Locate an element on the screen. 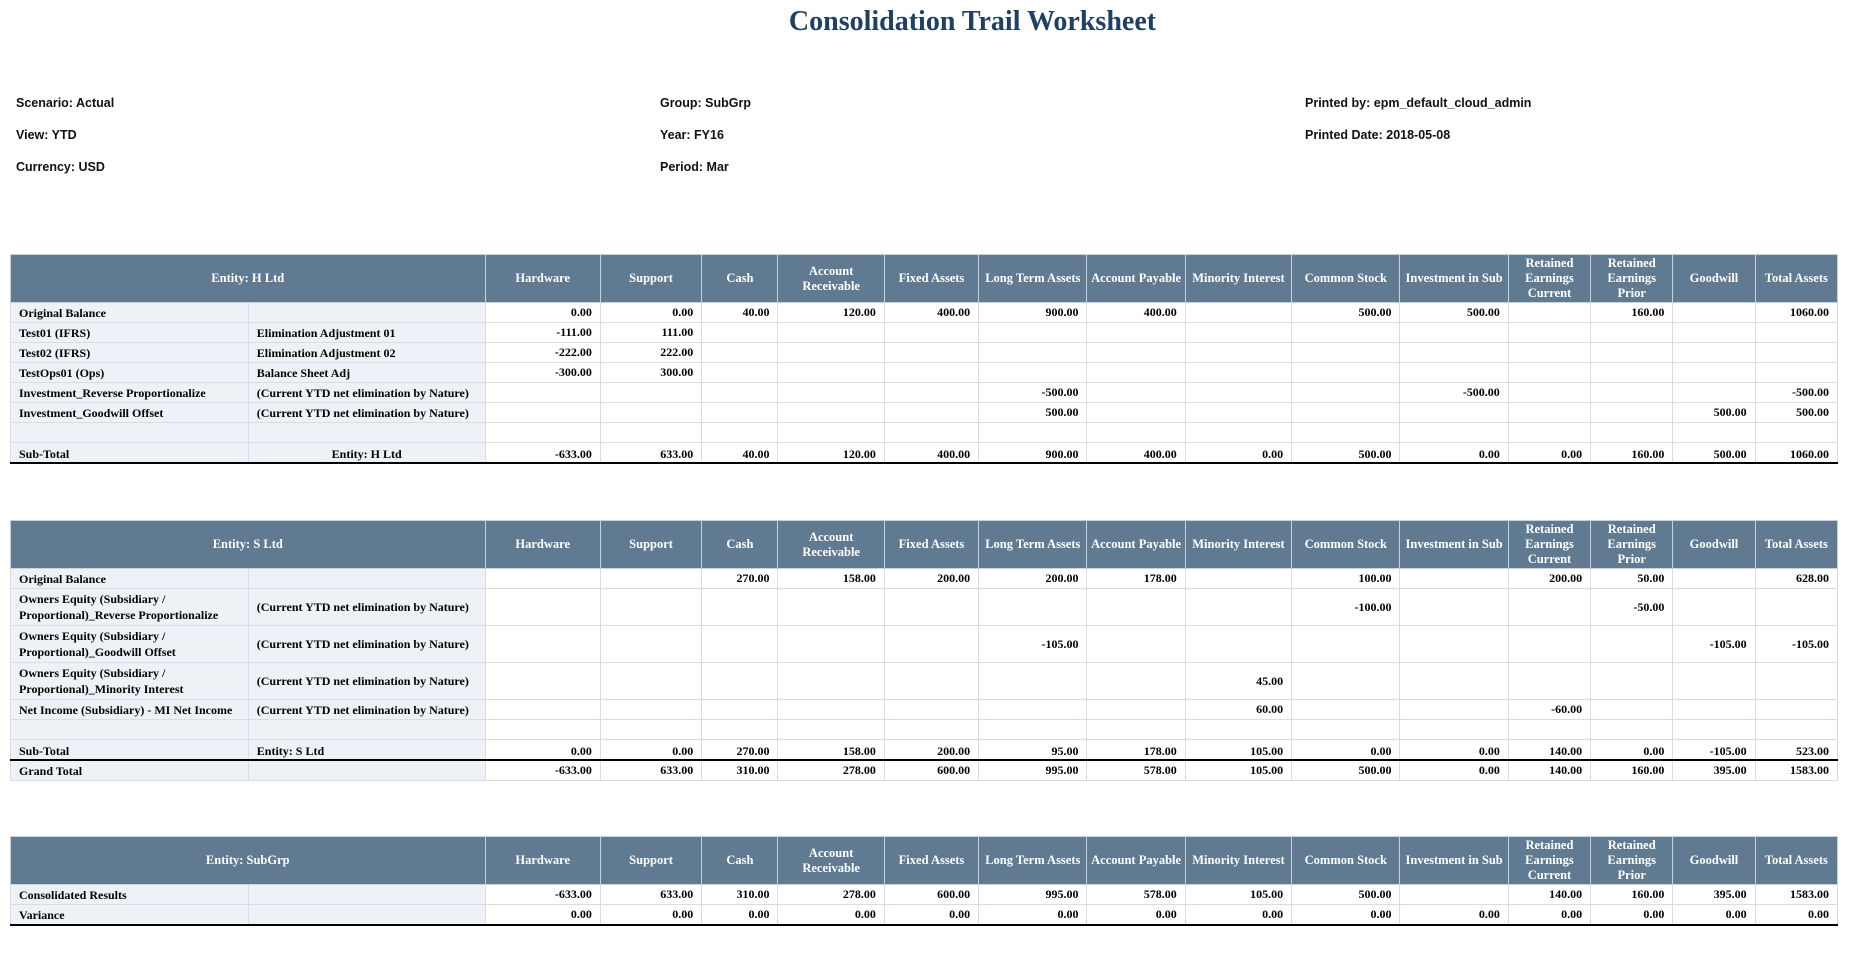 Image resolution: width=1853 pixels, height=970 pixels. row-label: Investment_Reverse Proportionalize is located at coordinates (129, 392).